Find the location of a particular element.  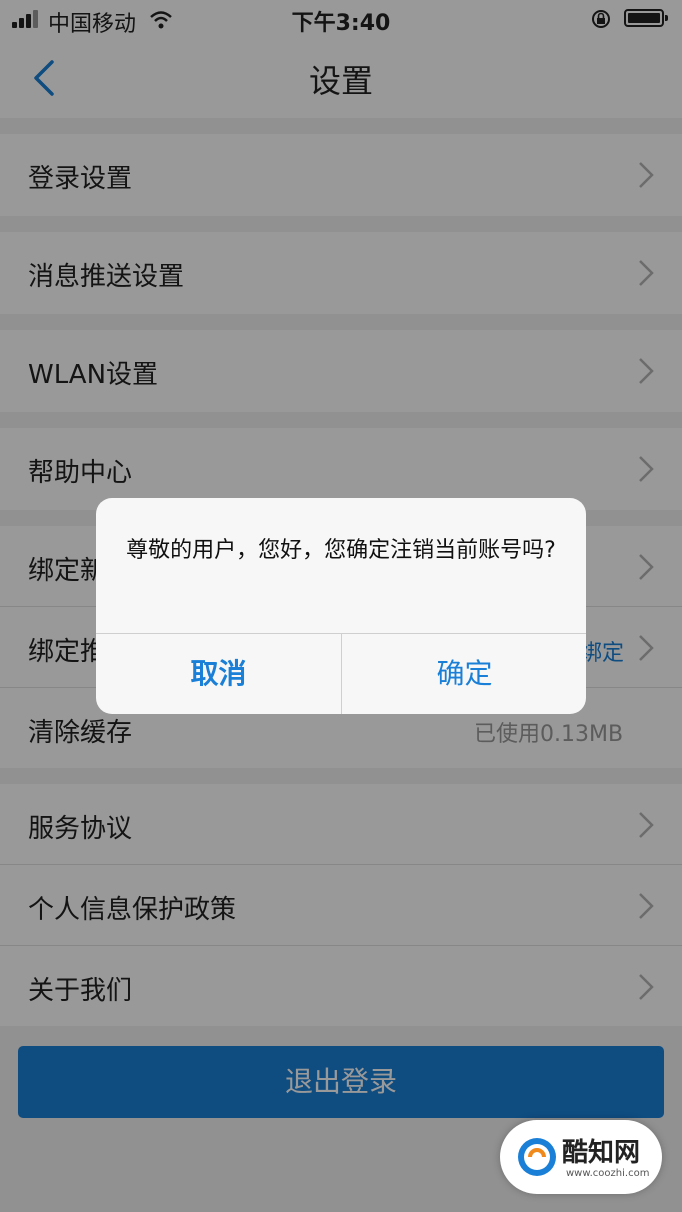

watermark-url: www.coozhi.com is located at coordinates (608, 1173).